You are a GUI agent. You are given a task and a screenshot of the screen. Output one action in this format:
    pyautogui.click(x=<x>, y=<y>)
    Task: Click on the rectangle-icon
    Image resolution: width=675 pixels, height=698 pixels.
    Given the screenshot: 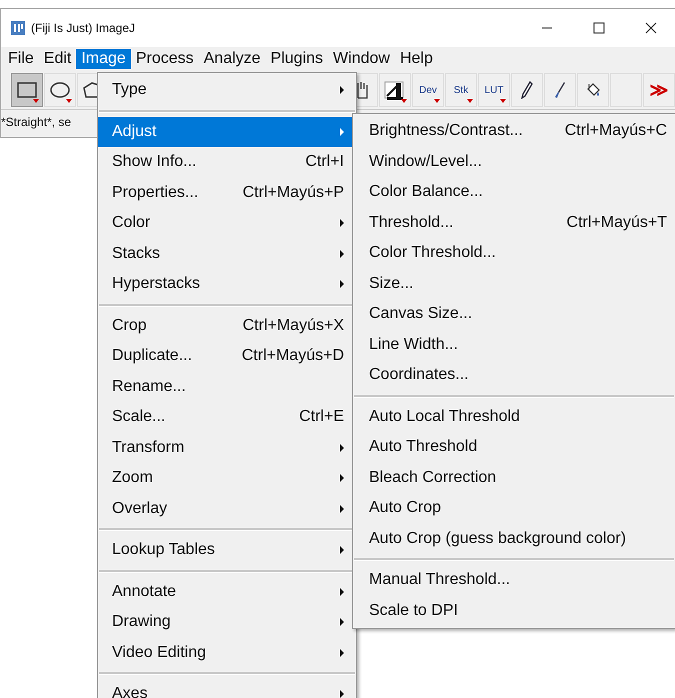 What is the action you would take?
    pyautogui.click(x=27, y=90)
    